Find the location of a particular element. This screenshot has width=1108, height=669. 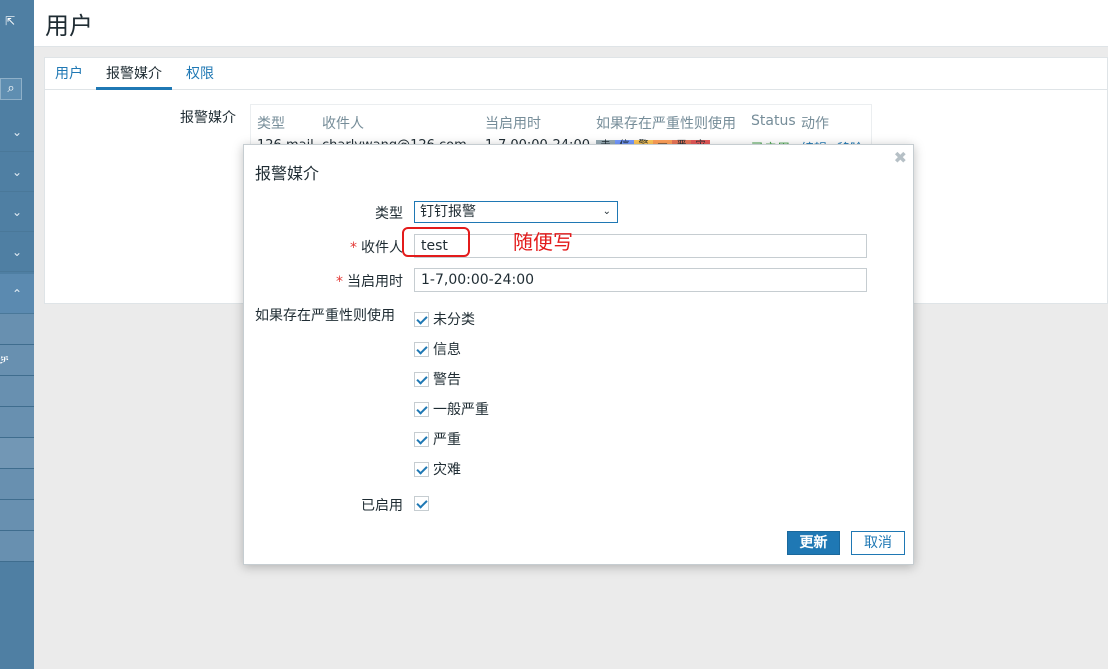

when-active-label-text: 当启用时 is located at coordinates (375, 282).